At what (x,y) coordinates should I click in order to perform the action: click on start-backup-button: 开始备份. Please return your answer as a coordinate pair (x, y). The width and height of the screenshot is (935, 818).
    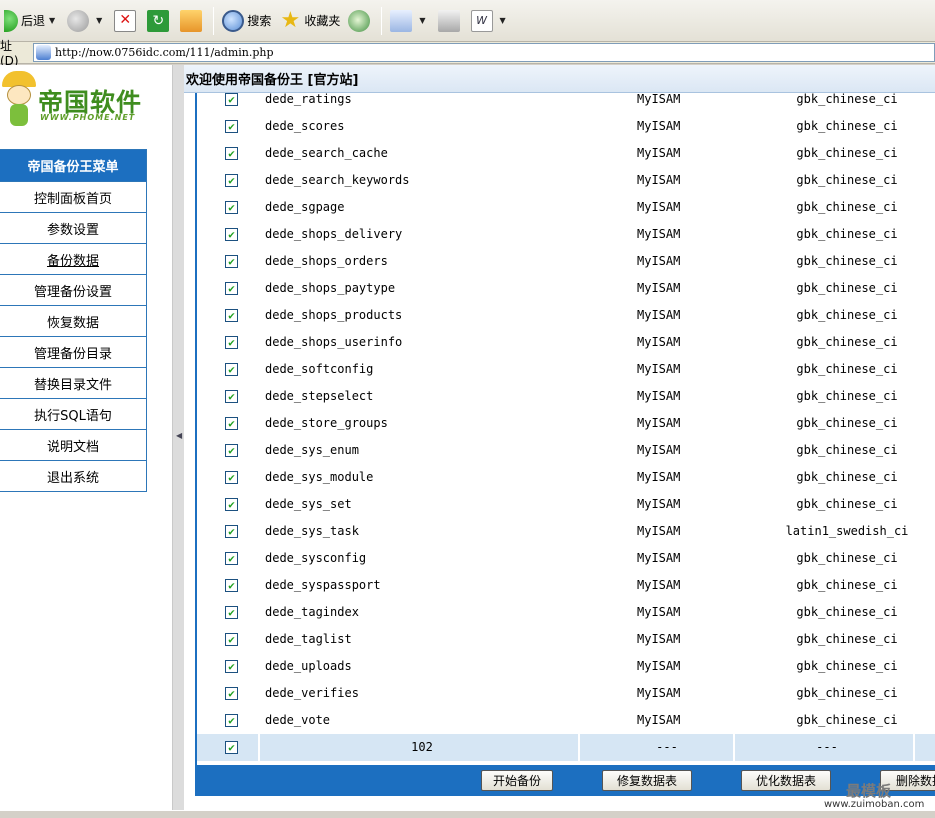
    Looking at the image, I should click on (517, 780).